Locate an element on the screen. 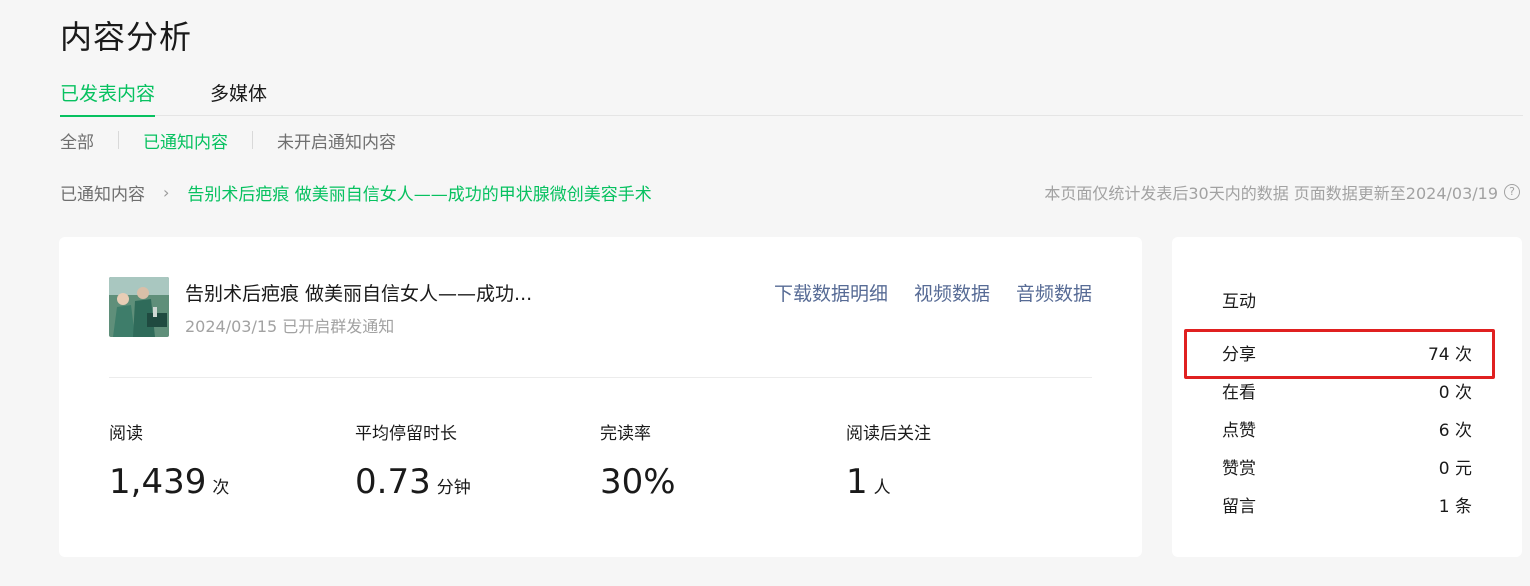  metric-value: 1 is located at coordinates (857, 482).